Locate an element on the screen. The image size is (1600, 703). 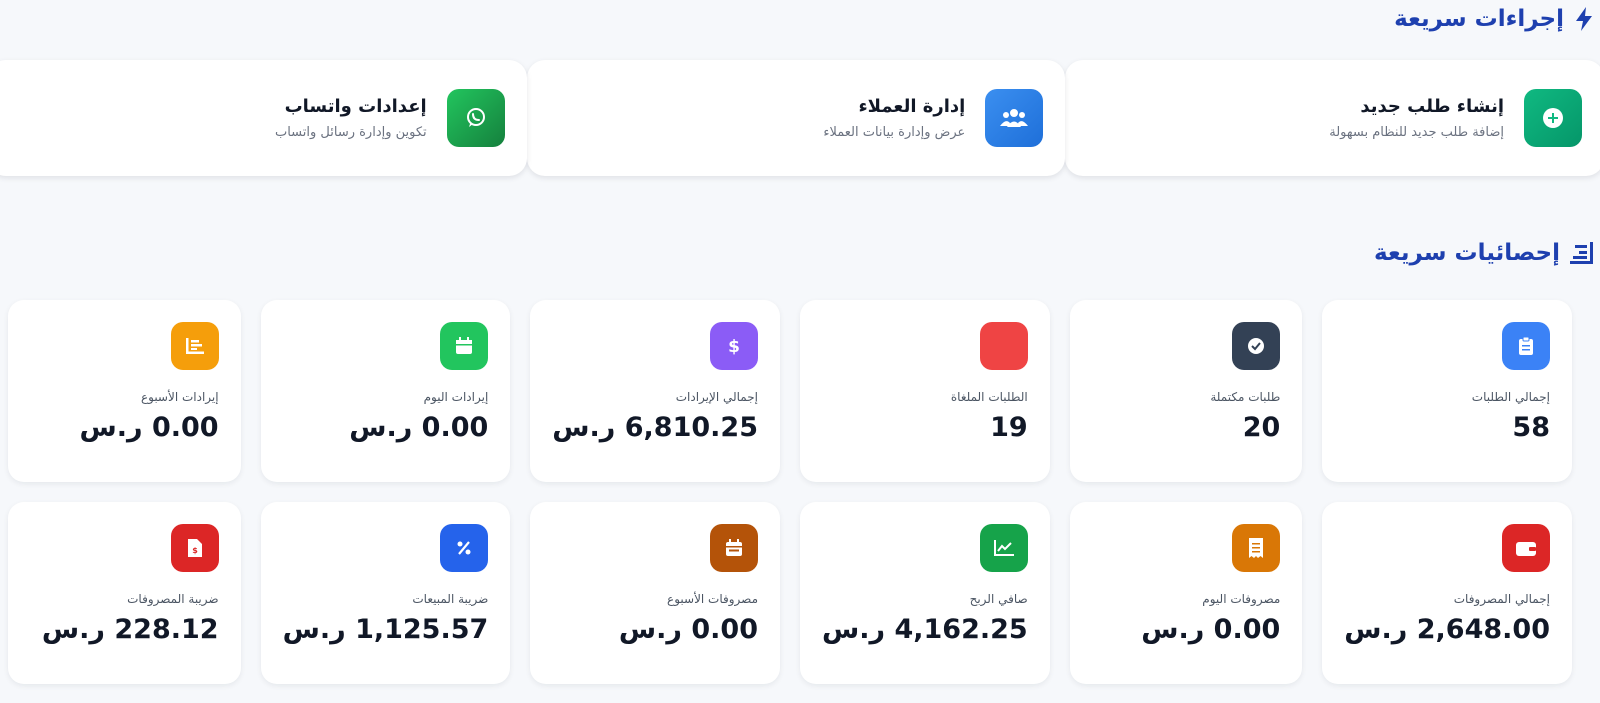
users-icon is located at coordinates (1014, 118).